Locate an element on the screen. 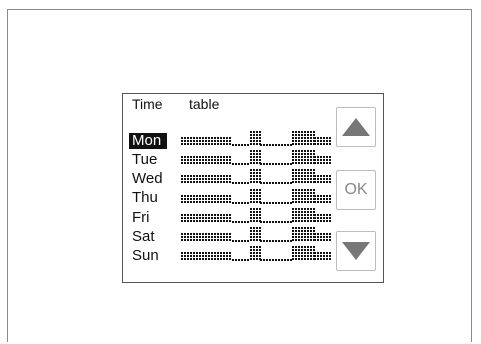  schedule-bar-tue is located at coordinates (256, 158).